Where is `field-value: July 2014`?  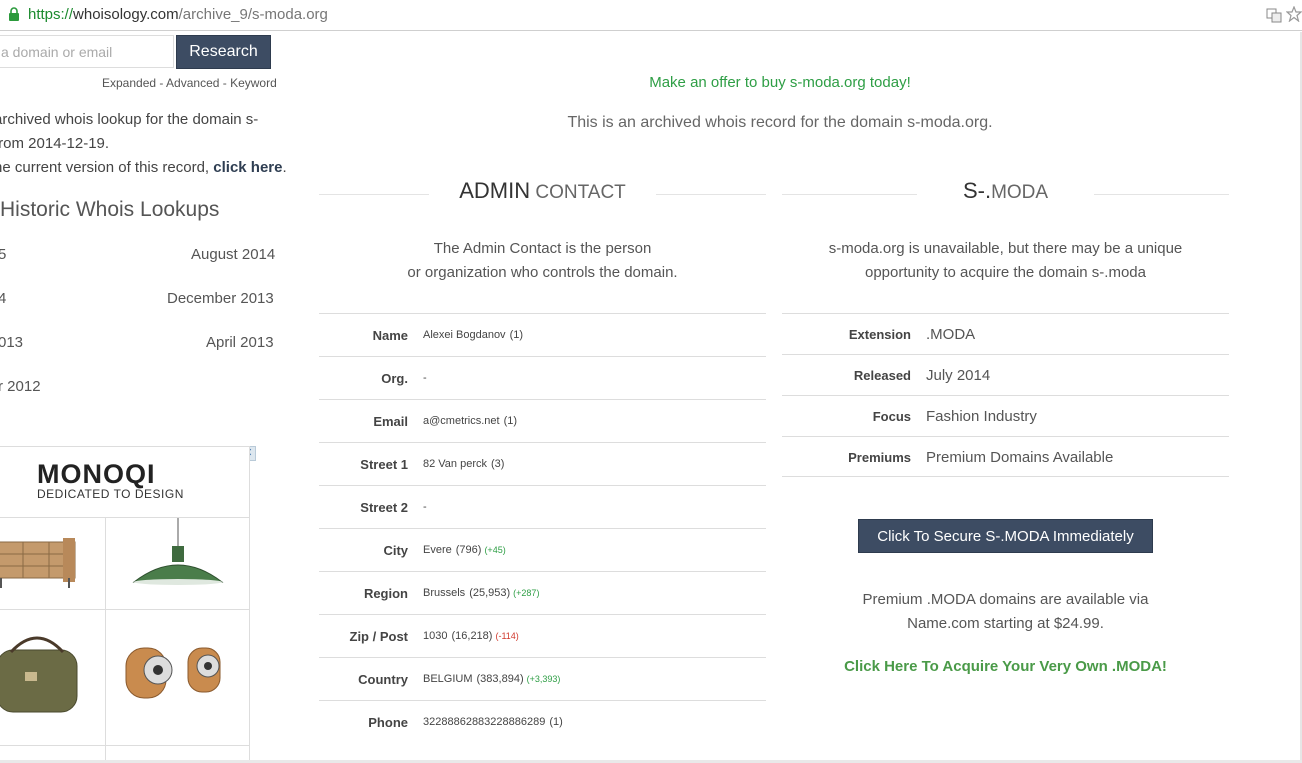 field-value: July 2014 is located at coordinates (958, 375).